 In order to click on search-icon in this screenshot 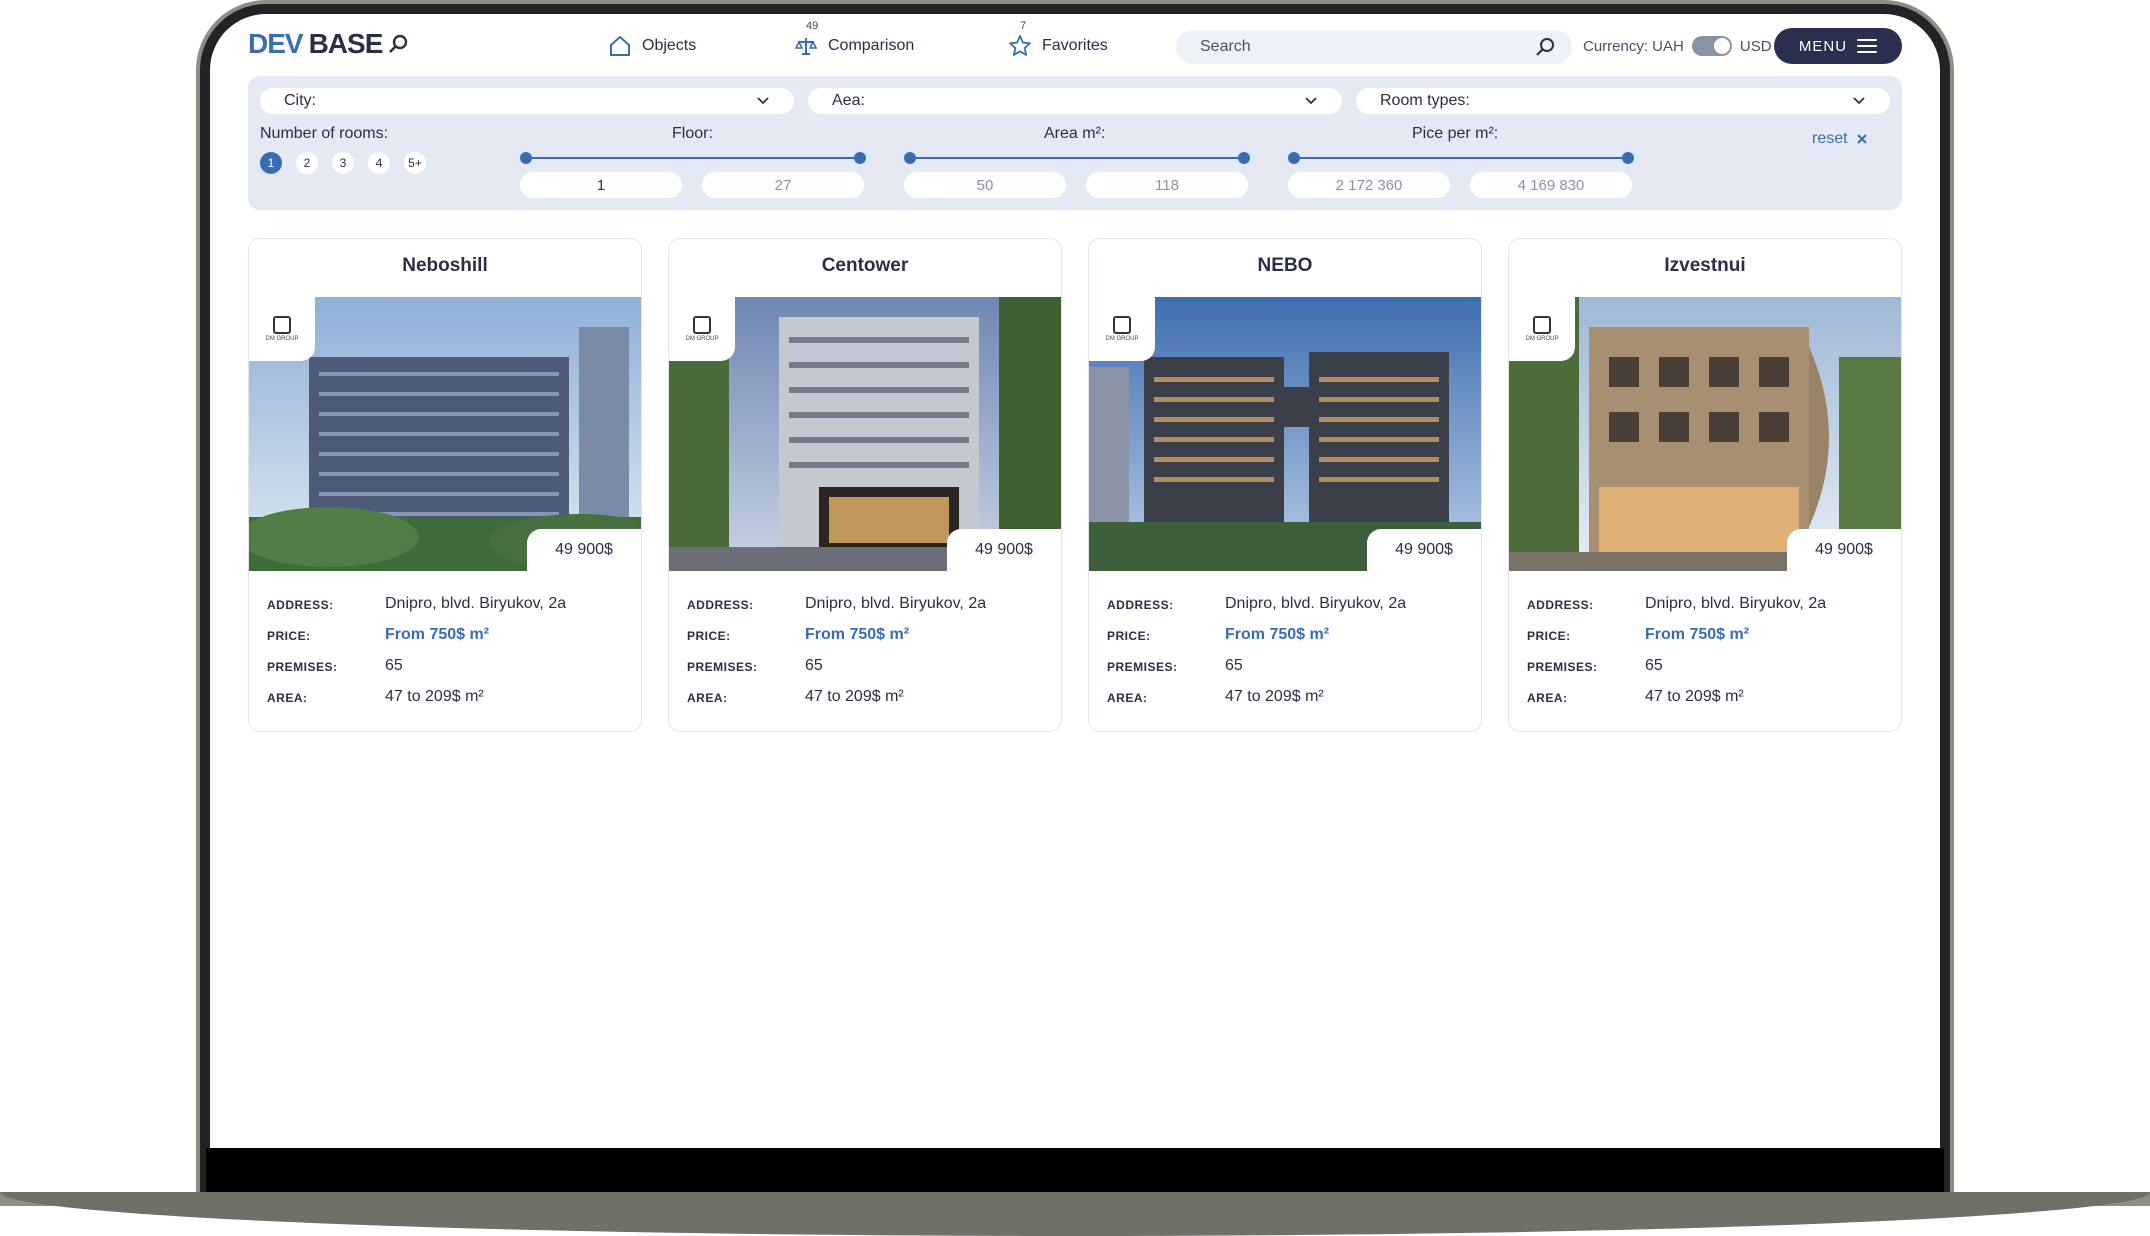, I will do `click(1545, 47)`.